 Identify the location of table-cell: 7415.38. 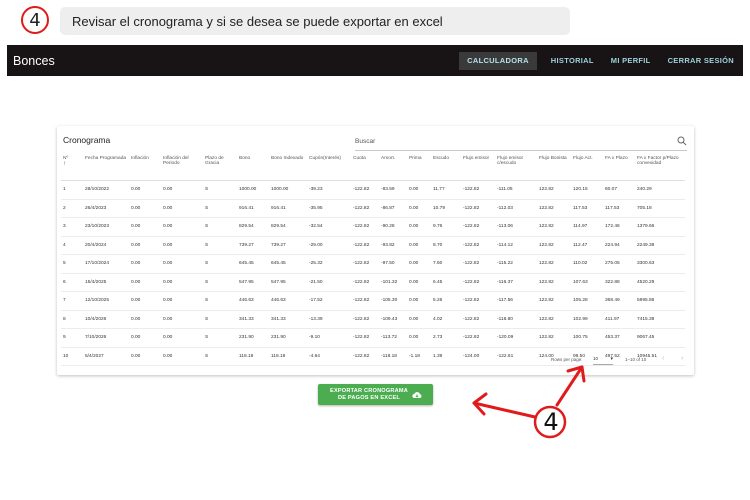
(660, 319).